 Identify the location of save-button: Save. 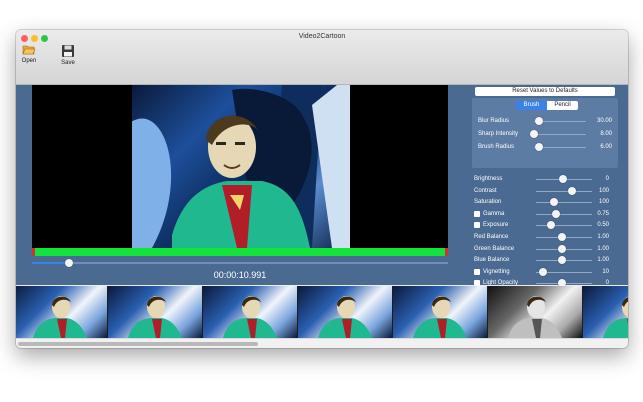
(68, 55).